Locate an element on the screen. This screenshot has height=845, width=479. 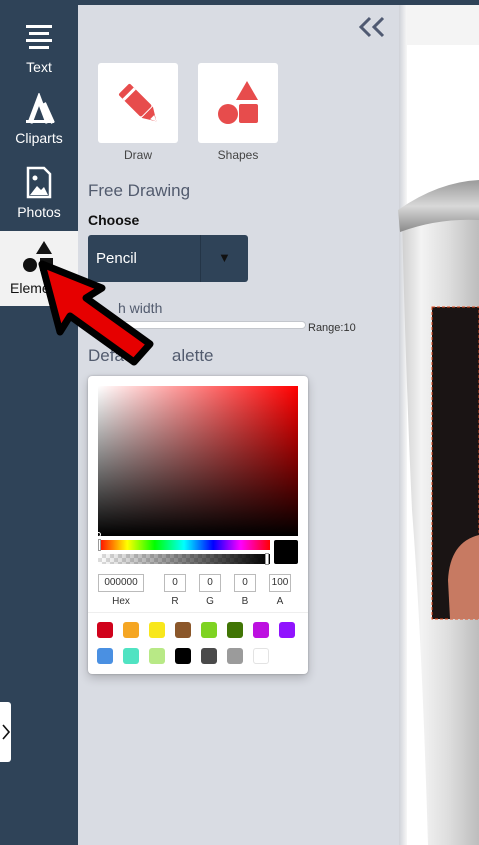
shapes-tool-button is located at coordinates (238, 103).